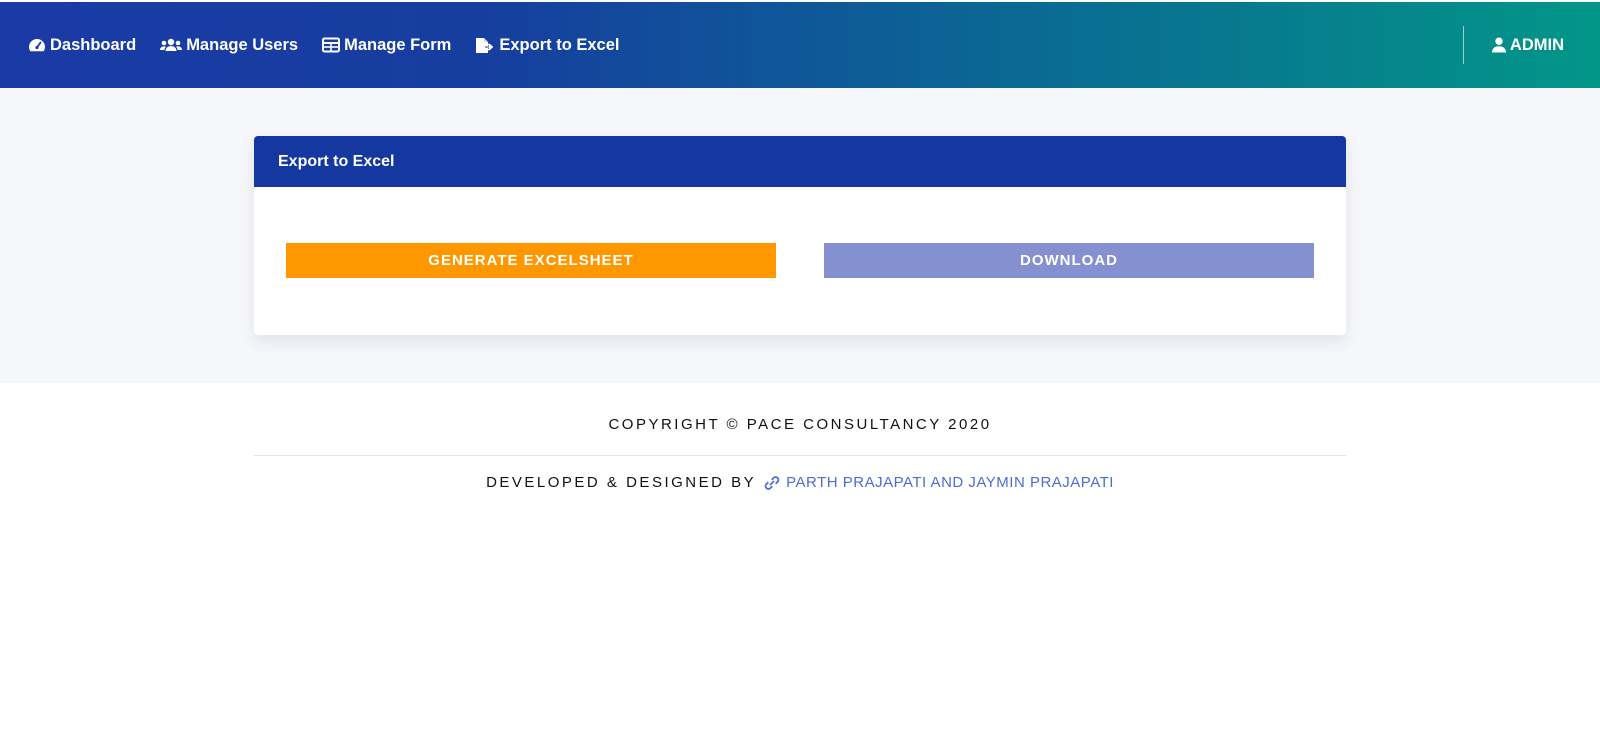  What do you see at coordinates (800, 424) in the screenshot?
I see `copyright-text: COPYRIGHT © PACE CONSULTANCY 2020` at bounding box center [800, 424].